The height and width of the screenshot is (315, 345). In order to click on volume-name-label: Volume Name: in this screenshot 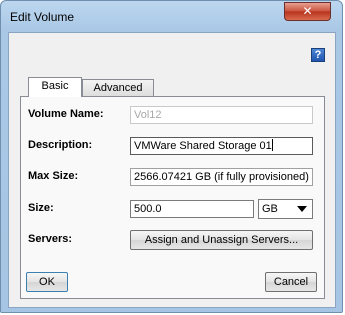, I will do `click(66, 114)`.